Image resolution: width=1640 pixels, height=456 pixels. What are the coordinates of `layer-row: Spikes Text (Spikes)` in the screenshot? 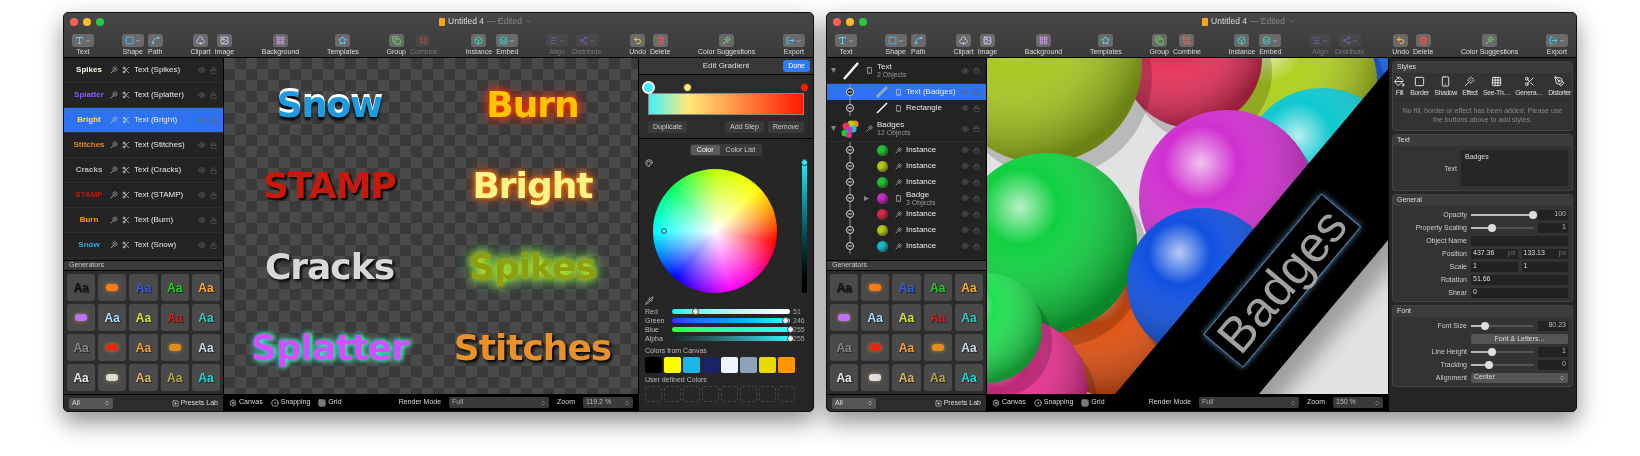 It's located at (143, 70).